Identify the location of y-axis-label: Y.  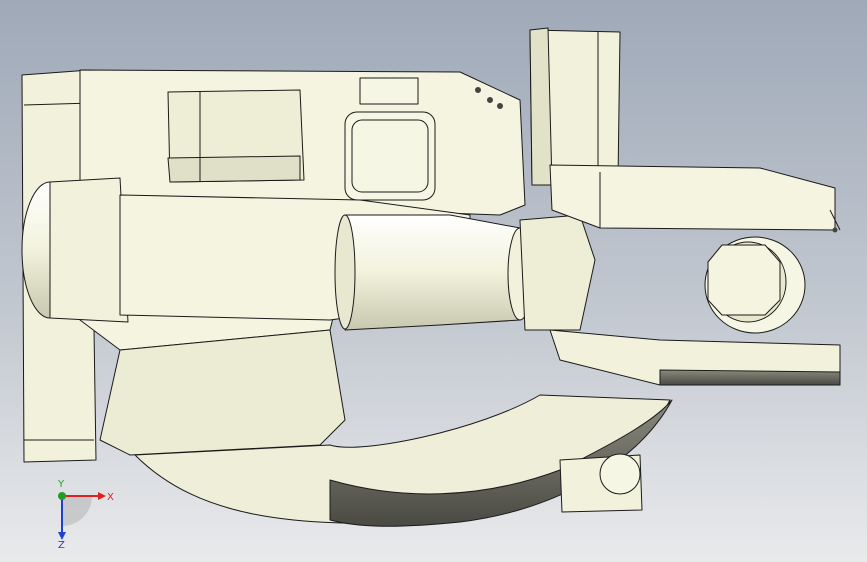
(61, 484).